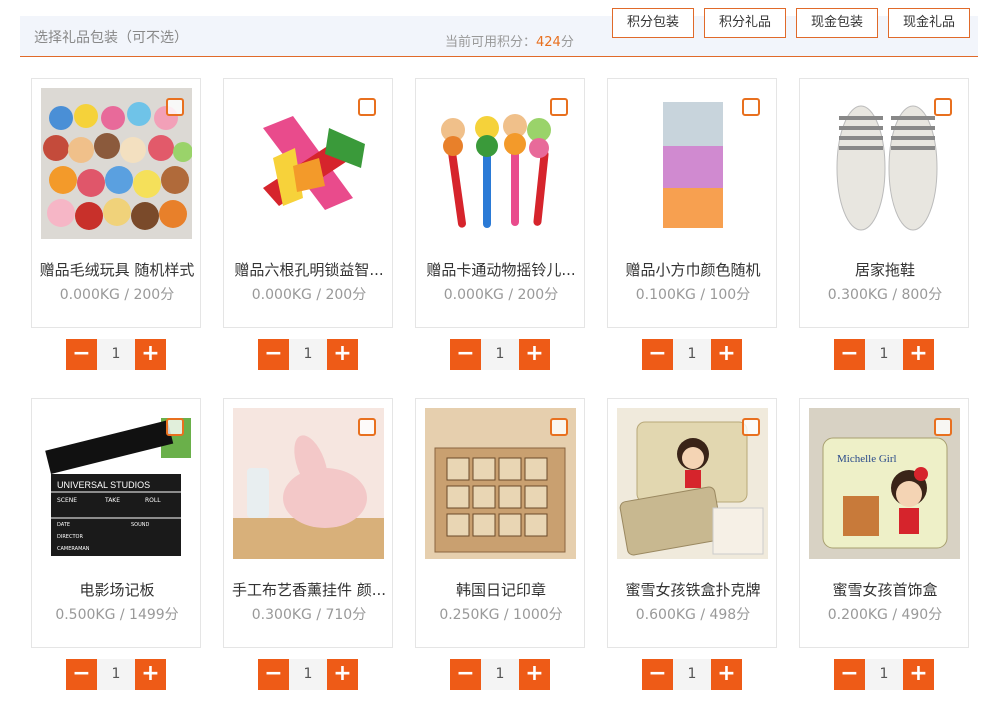  I want to click on clapper-sound: SOUND, so click(140, 525).